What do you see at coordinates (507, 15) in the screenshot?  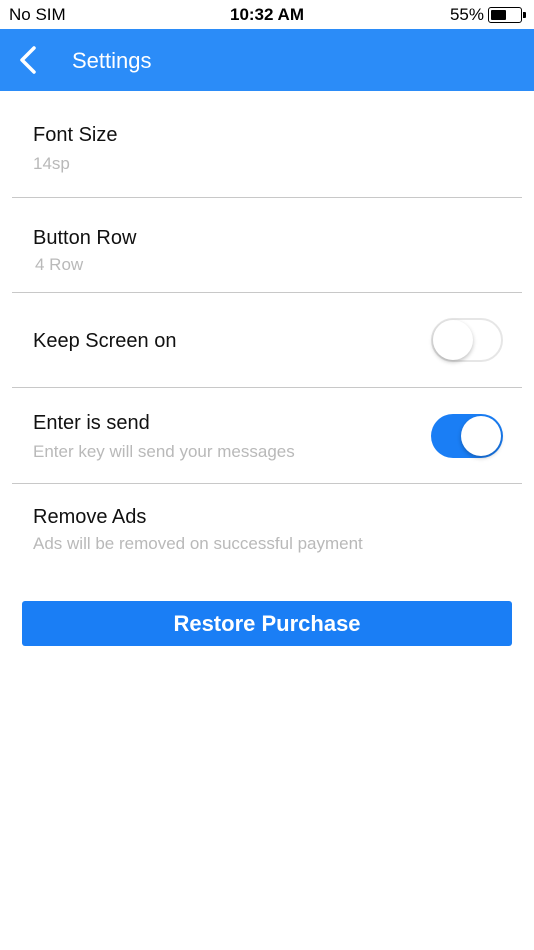 I see `battery-icon` at bounding box center [507, 15].